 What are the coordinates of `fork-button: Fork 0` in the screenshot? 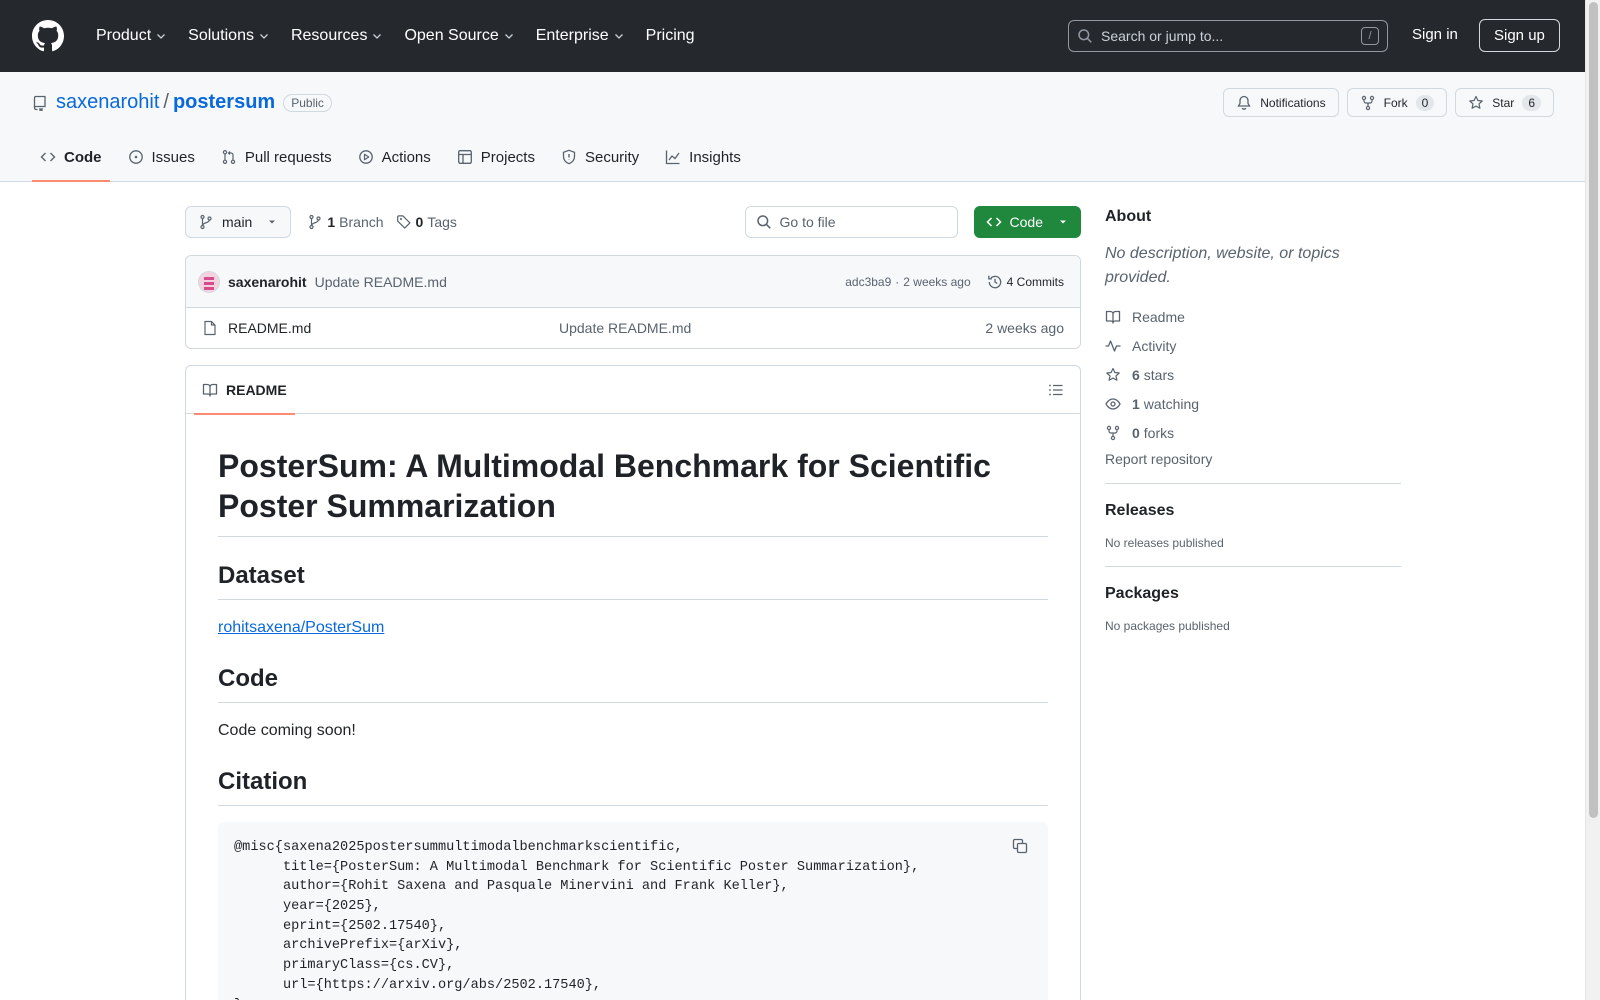 It's located at (1397, 102).